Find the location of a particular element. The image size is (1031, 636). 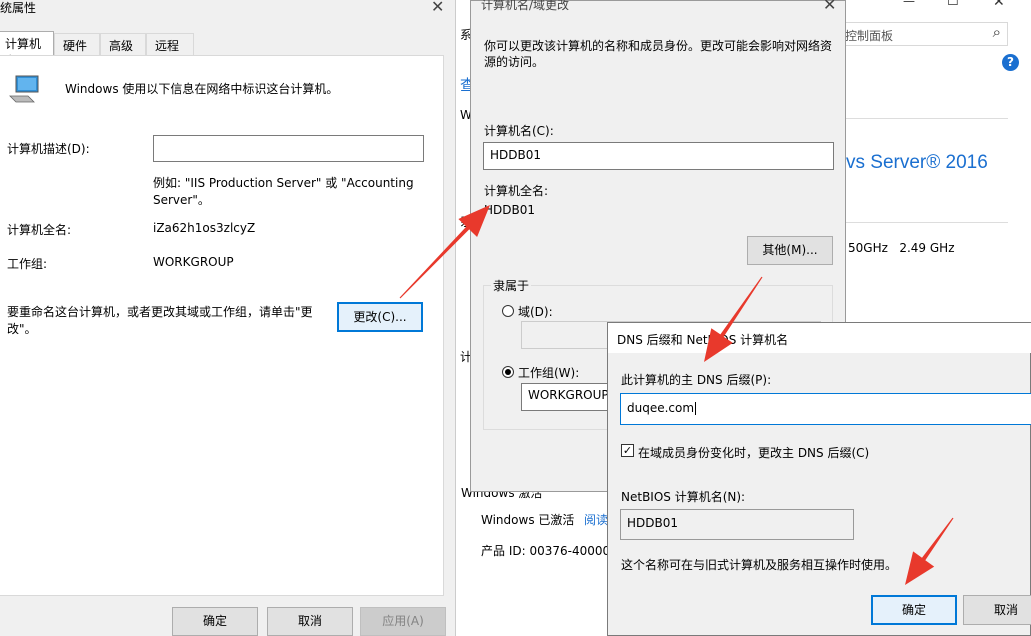

full-name-value: HDDB01 is located at coordinates (510, 210).